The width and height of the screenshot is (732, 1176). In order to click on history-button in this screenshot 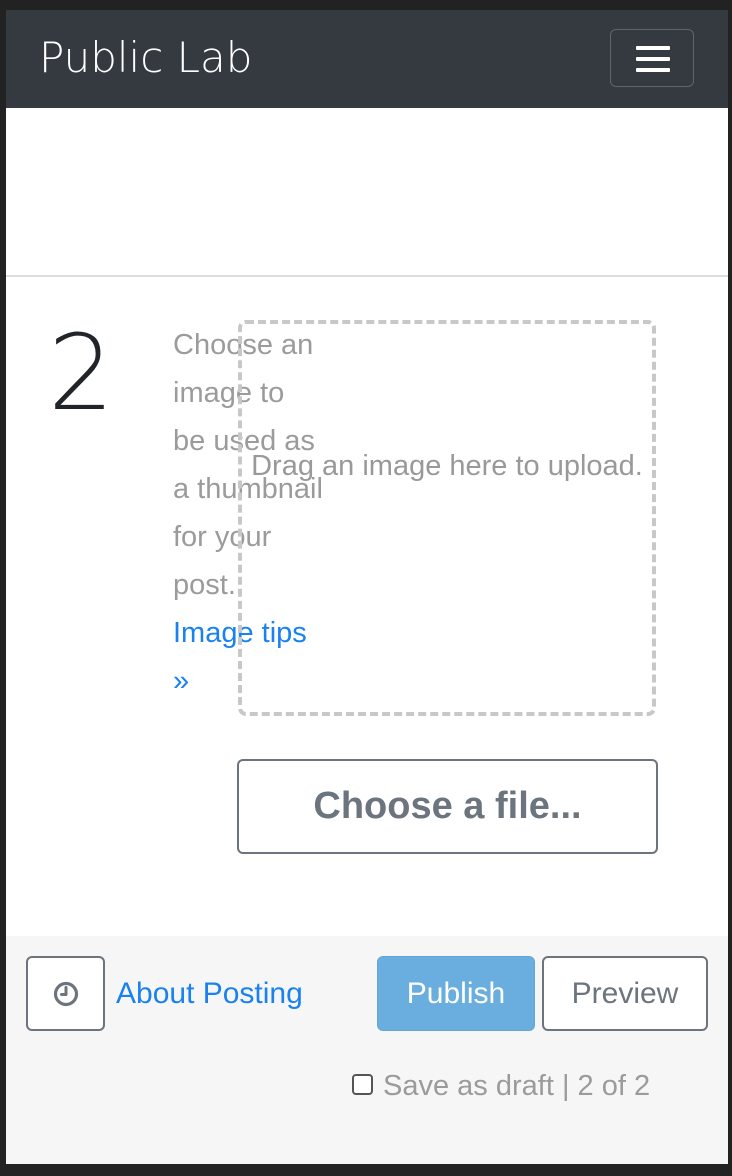, I will do `click(65, 993)`.